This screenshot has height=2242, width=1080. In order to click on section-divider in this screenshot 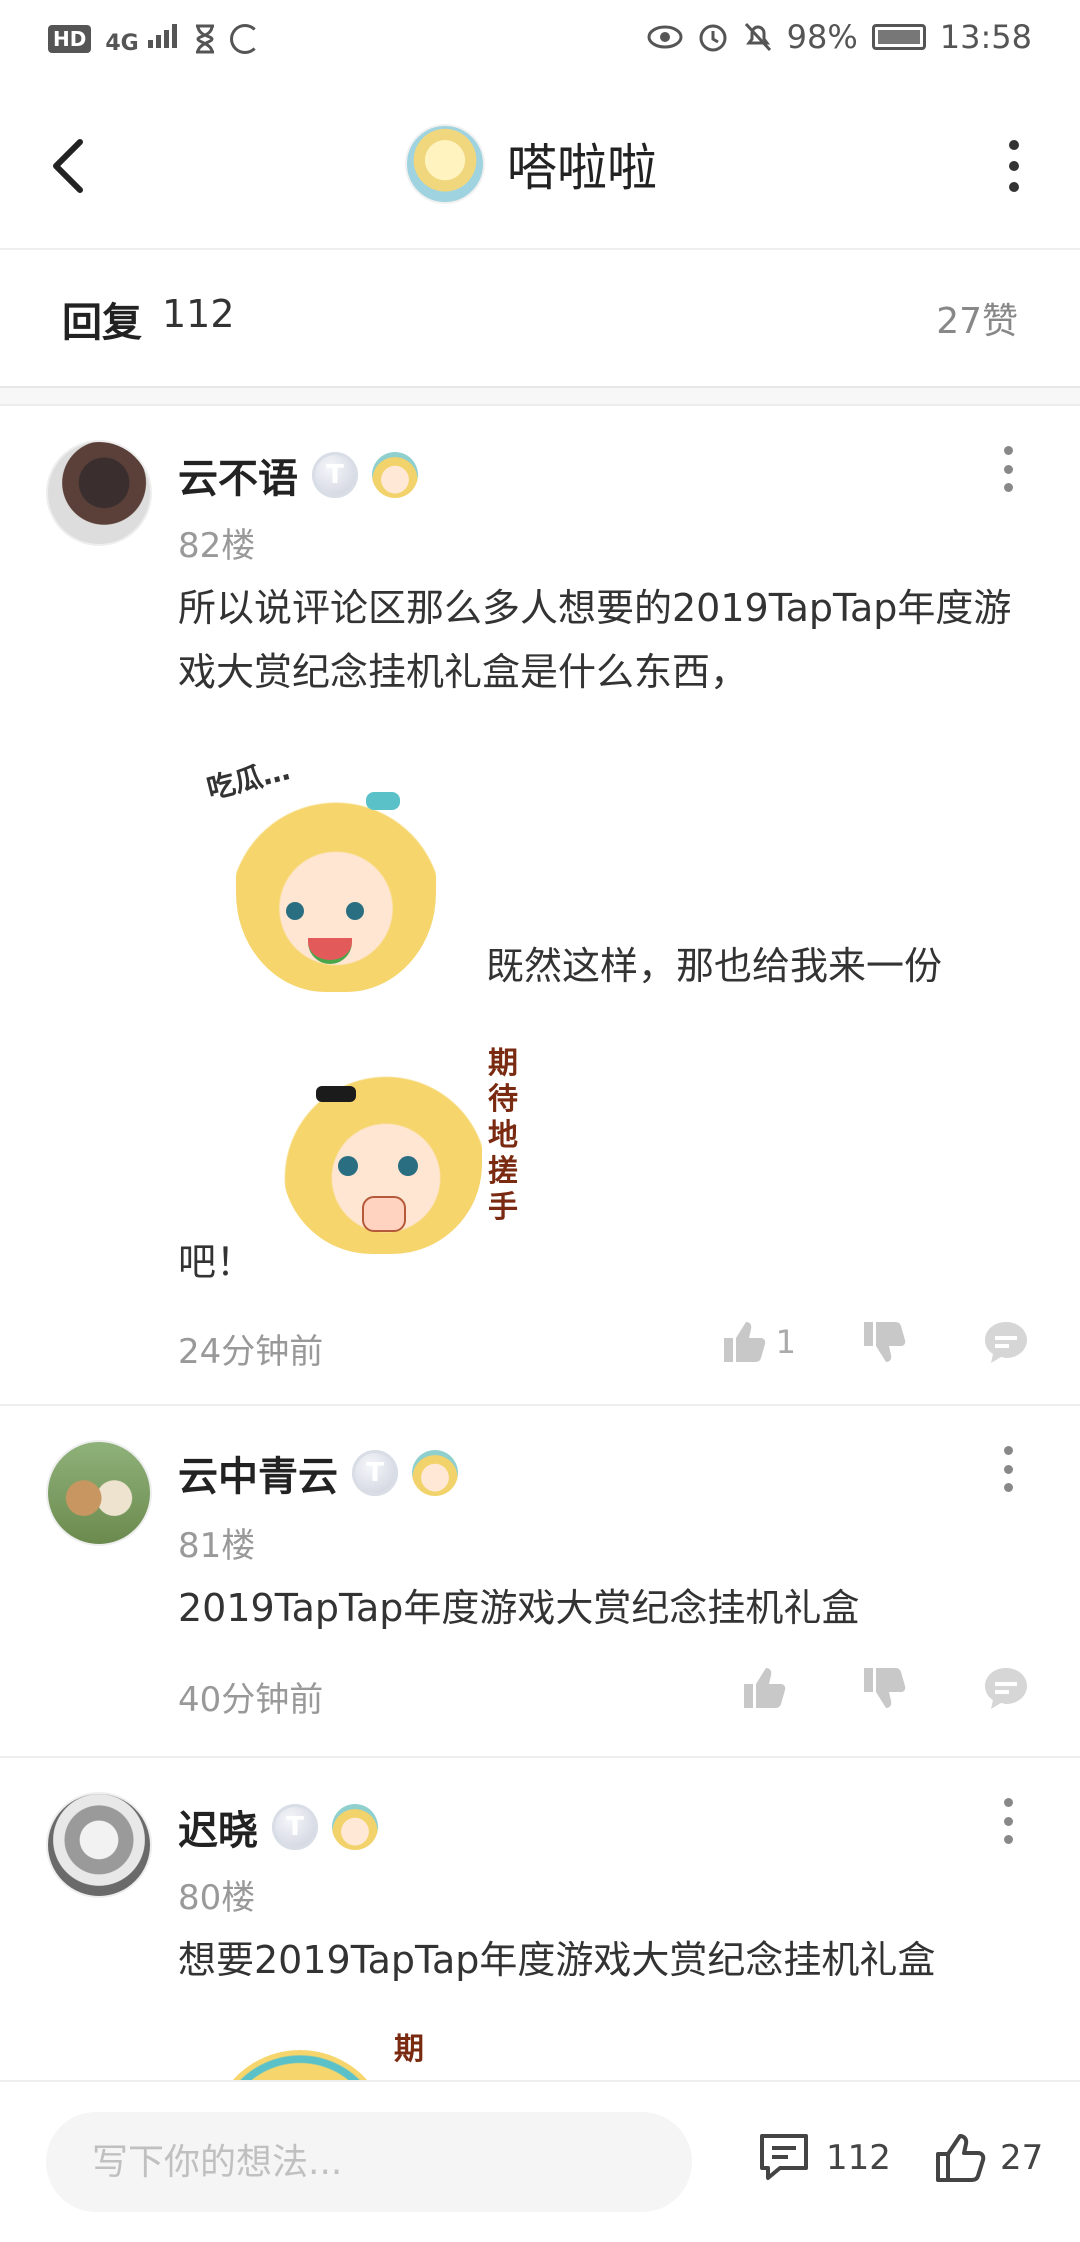, I will do `click(540, 397)`.